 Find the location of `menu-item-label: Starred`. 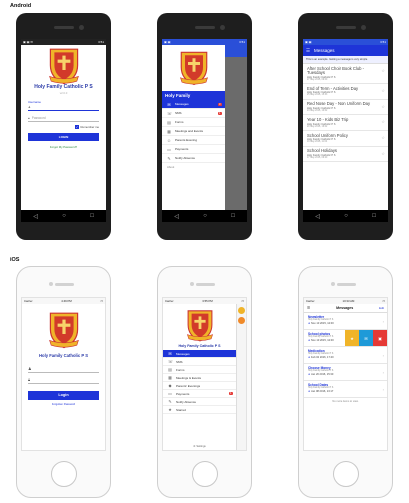

menu-item-label: Starred is located at coordinates (181, 409).